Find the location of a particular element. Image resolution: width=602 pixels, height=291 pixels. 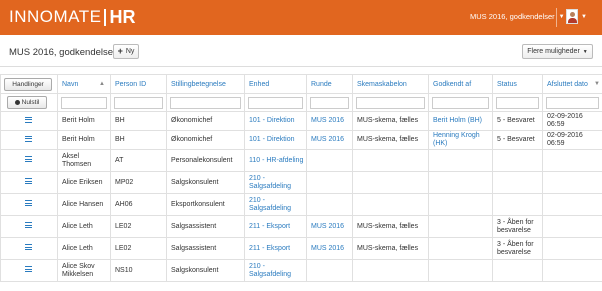

top-bar: INNOMATE HR MUS 2016, godkendelser ▼ ▼ is located at coordinates (301, 17).